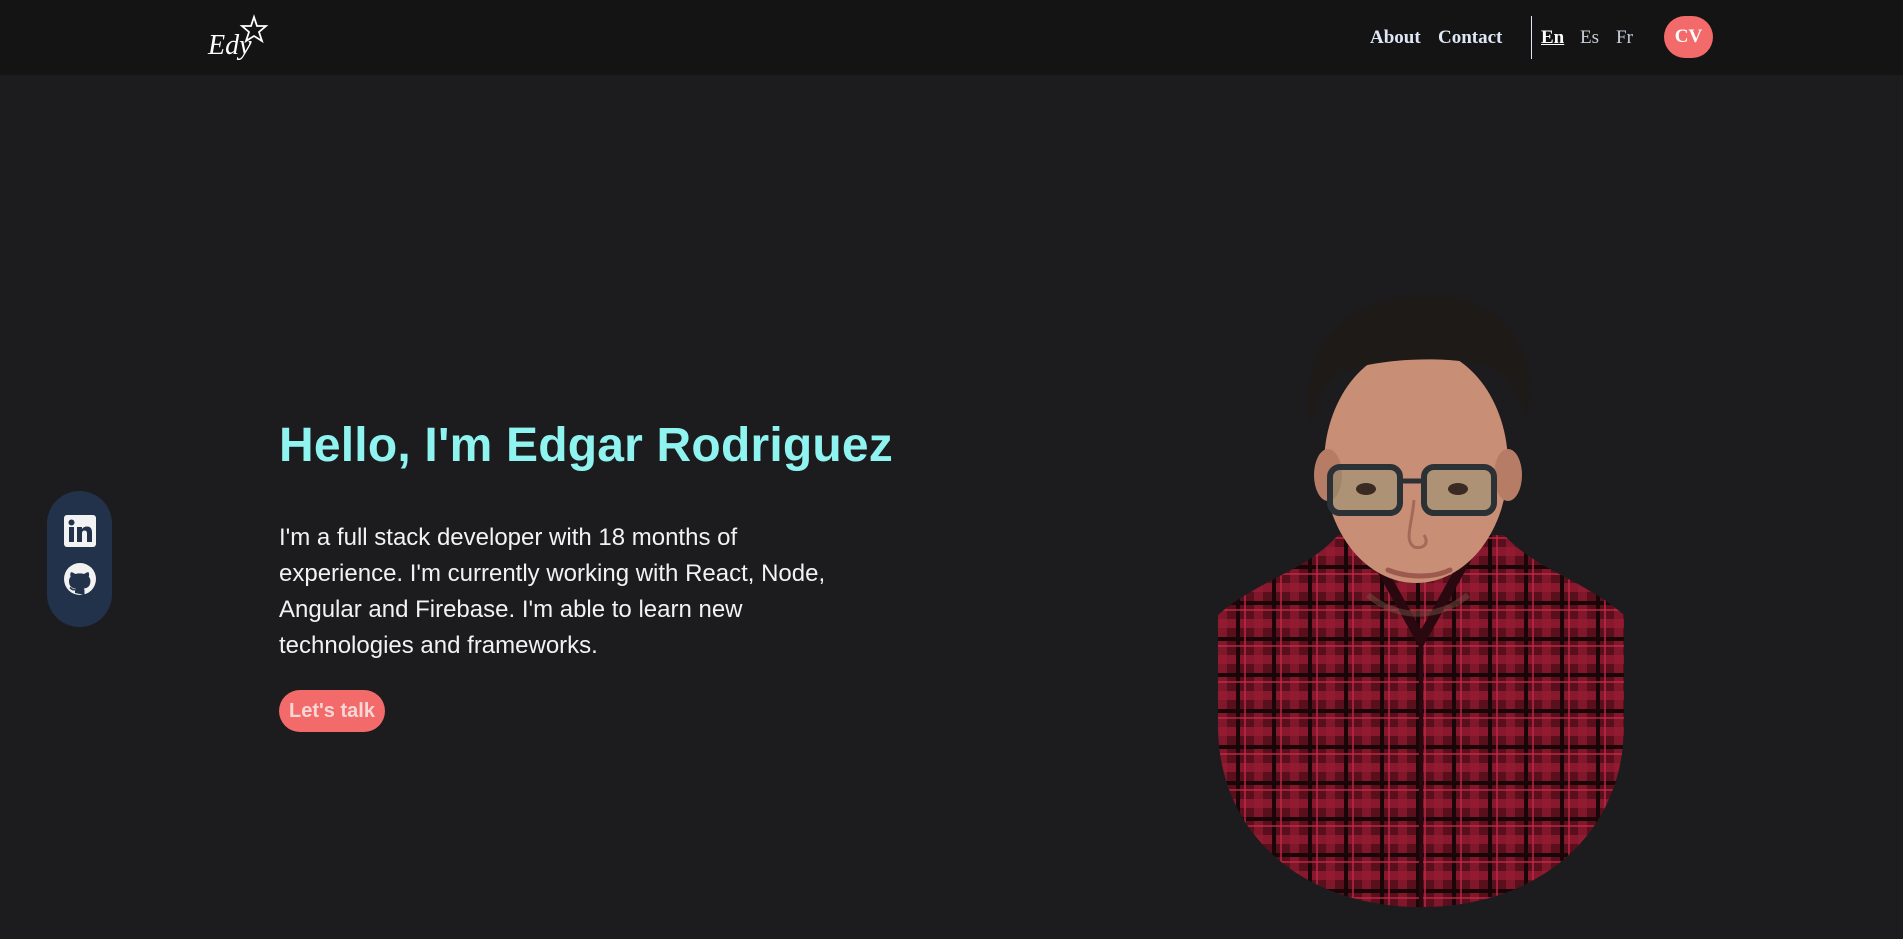 The width and height of the screenshot is (1903, 939). I want to click on linkedin-icon, so click(80, 531).